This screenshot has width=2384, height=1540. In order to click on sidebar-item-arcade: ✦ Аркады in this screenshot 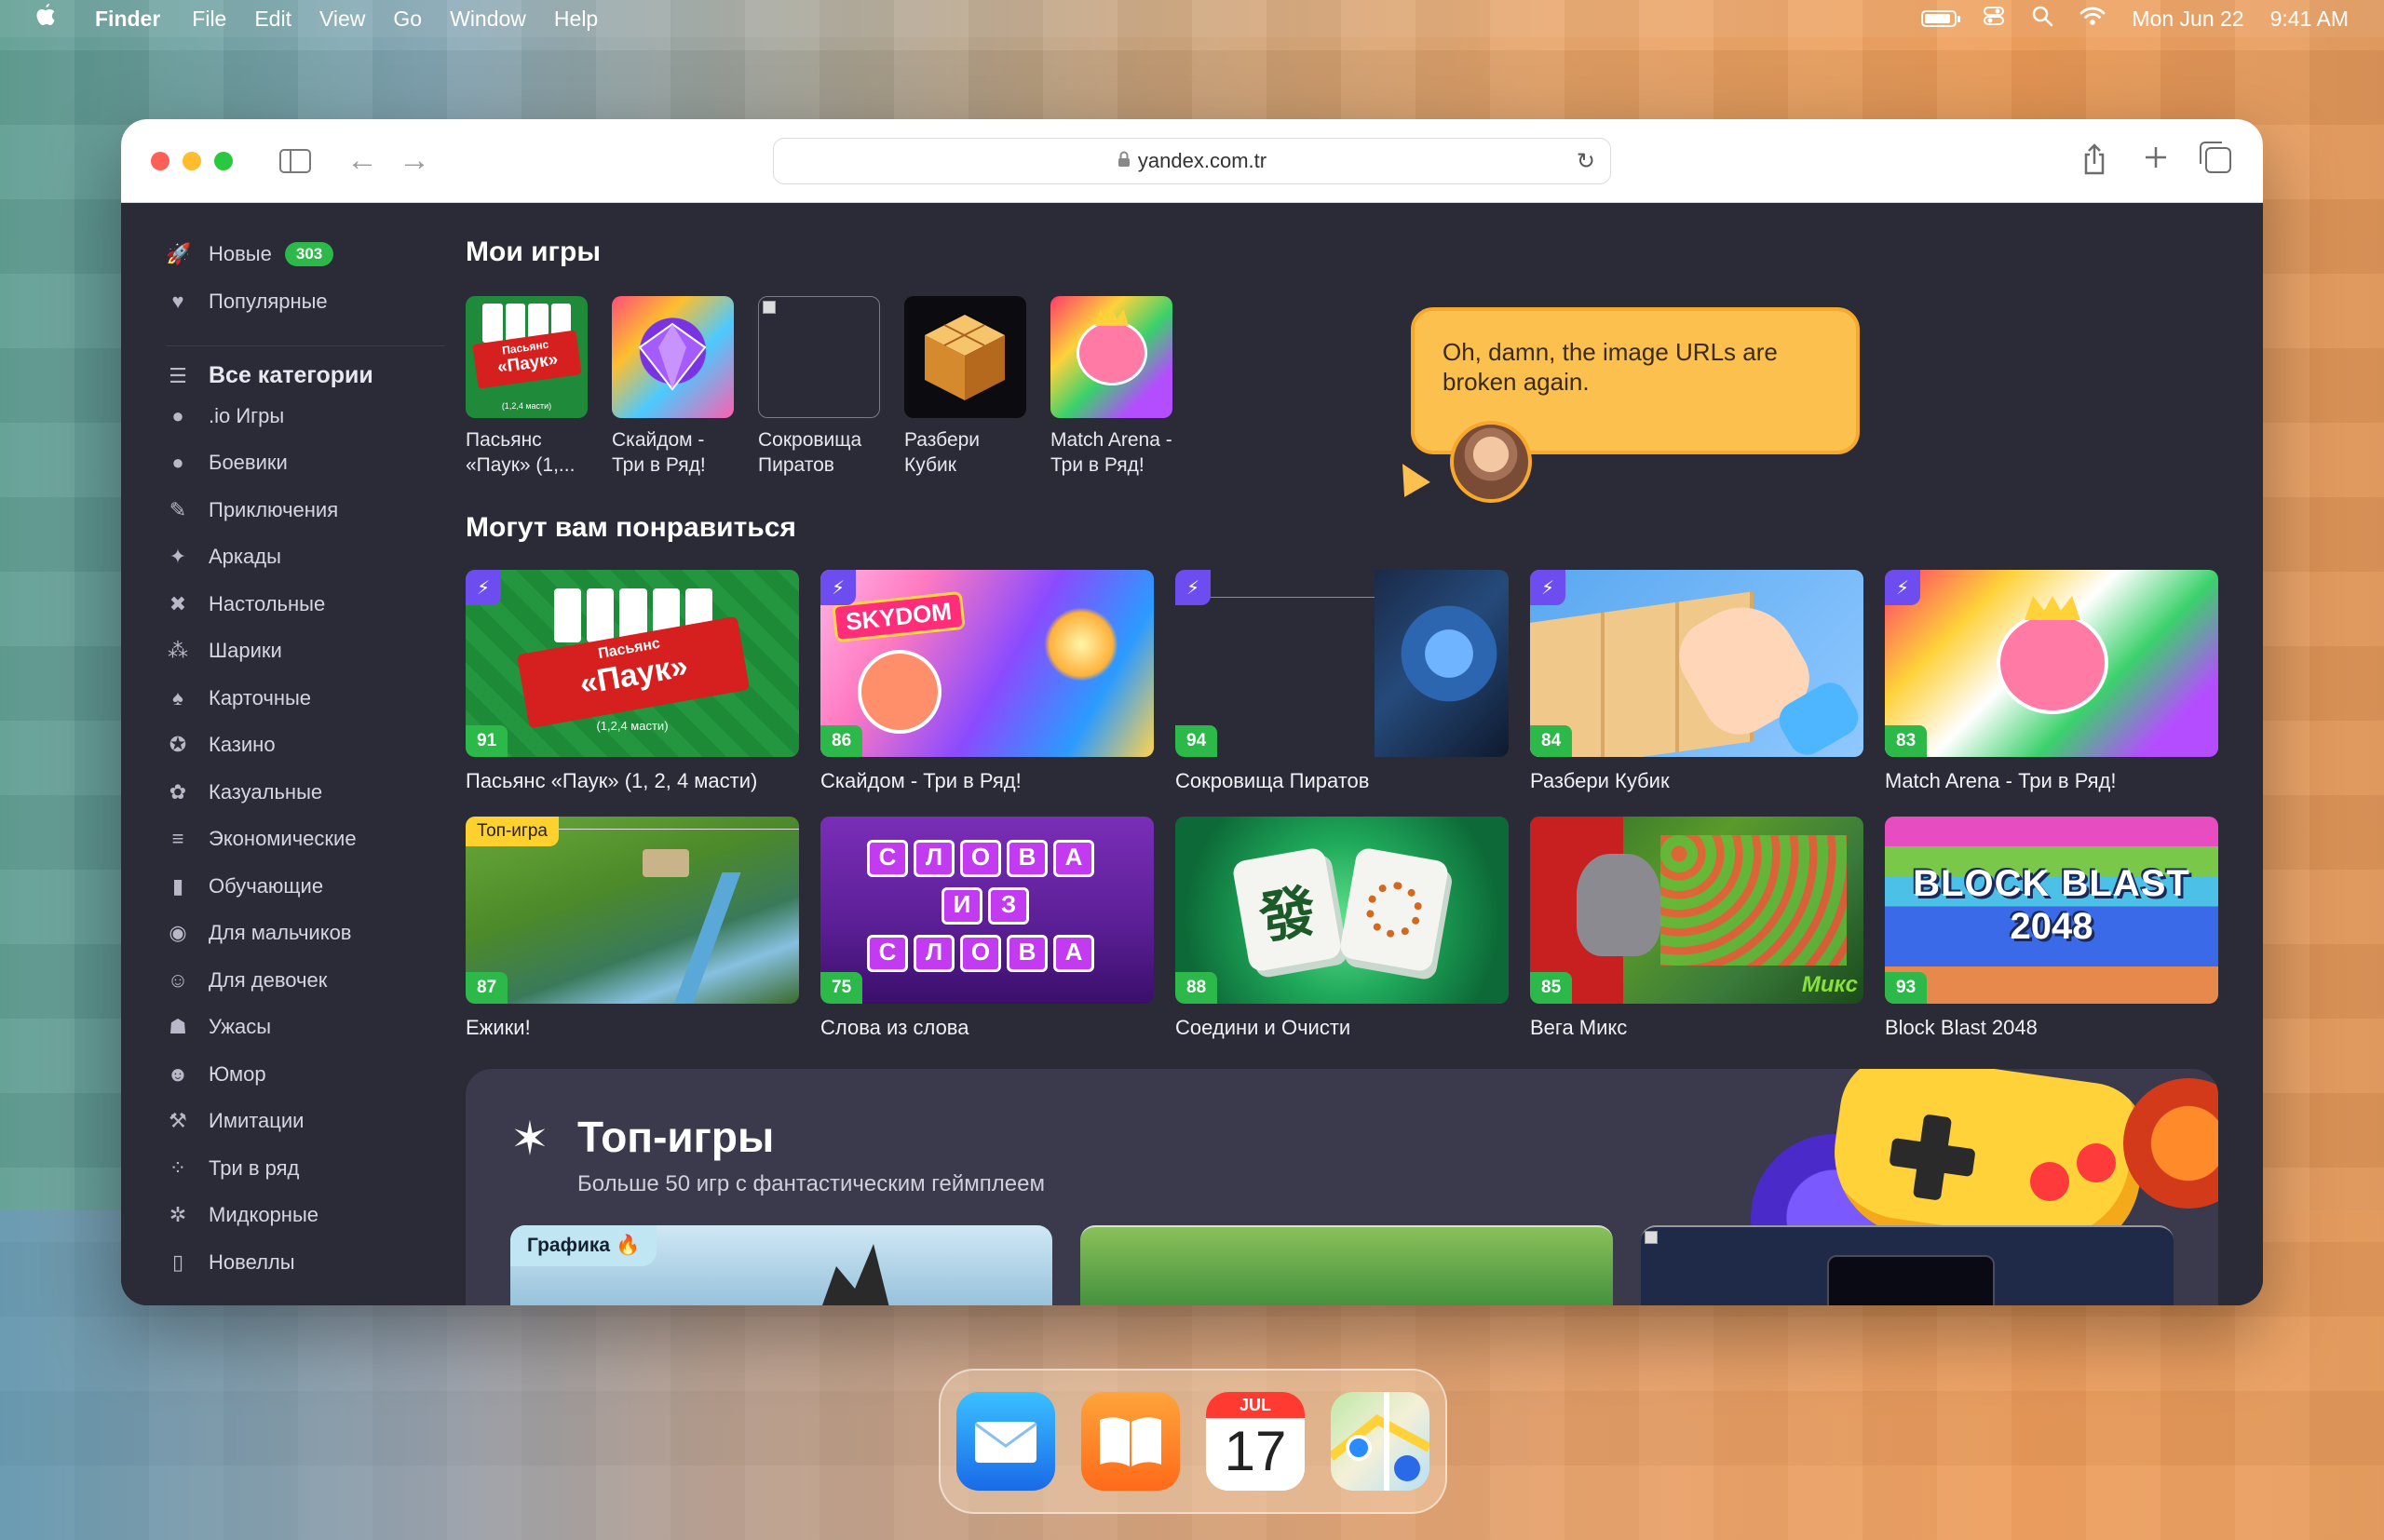, I will do `click(305, 557)`.